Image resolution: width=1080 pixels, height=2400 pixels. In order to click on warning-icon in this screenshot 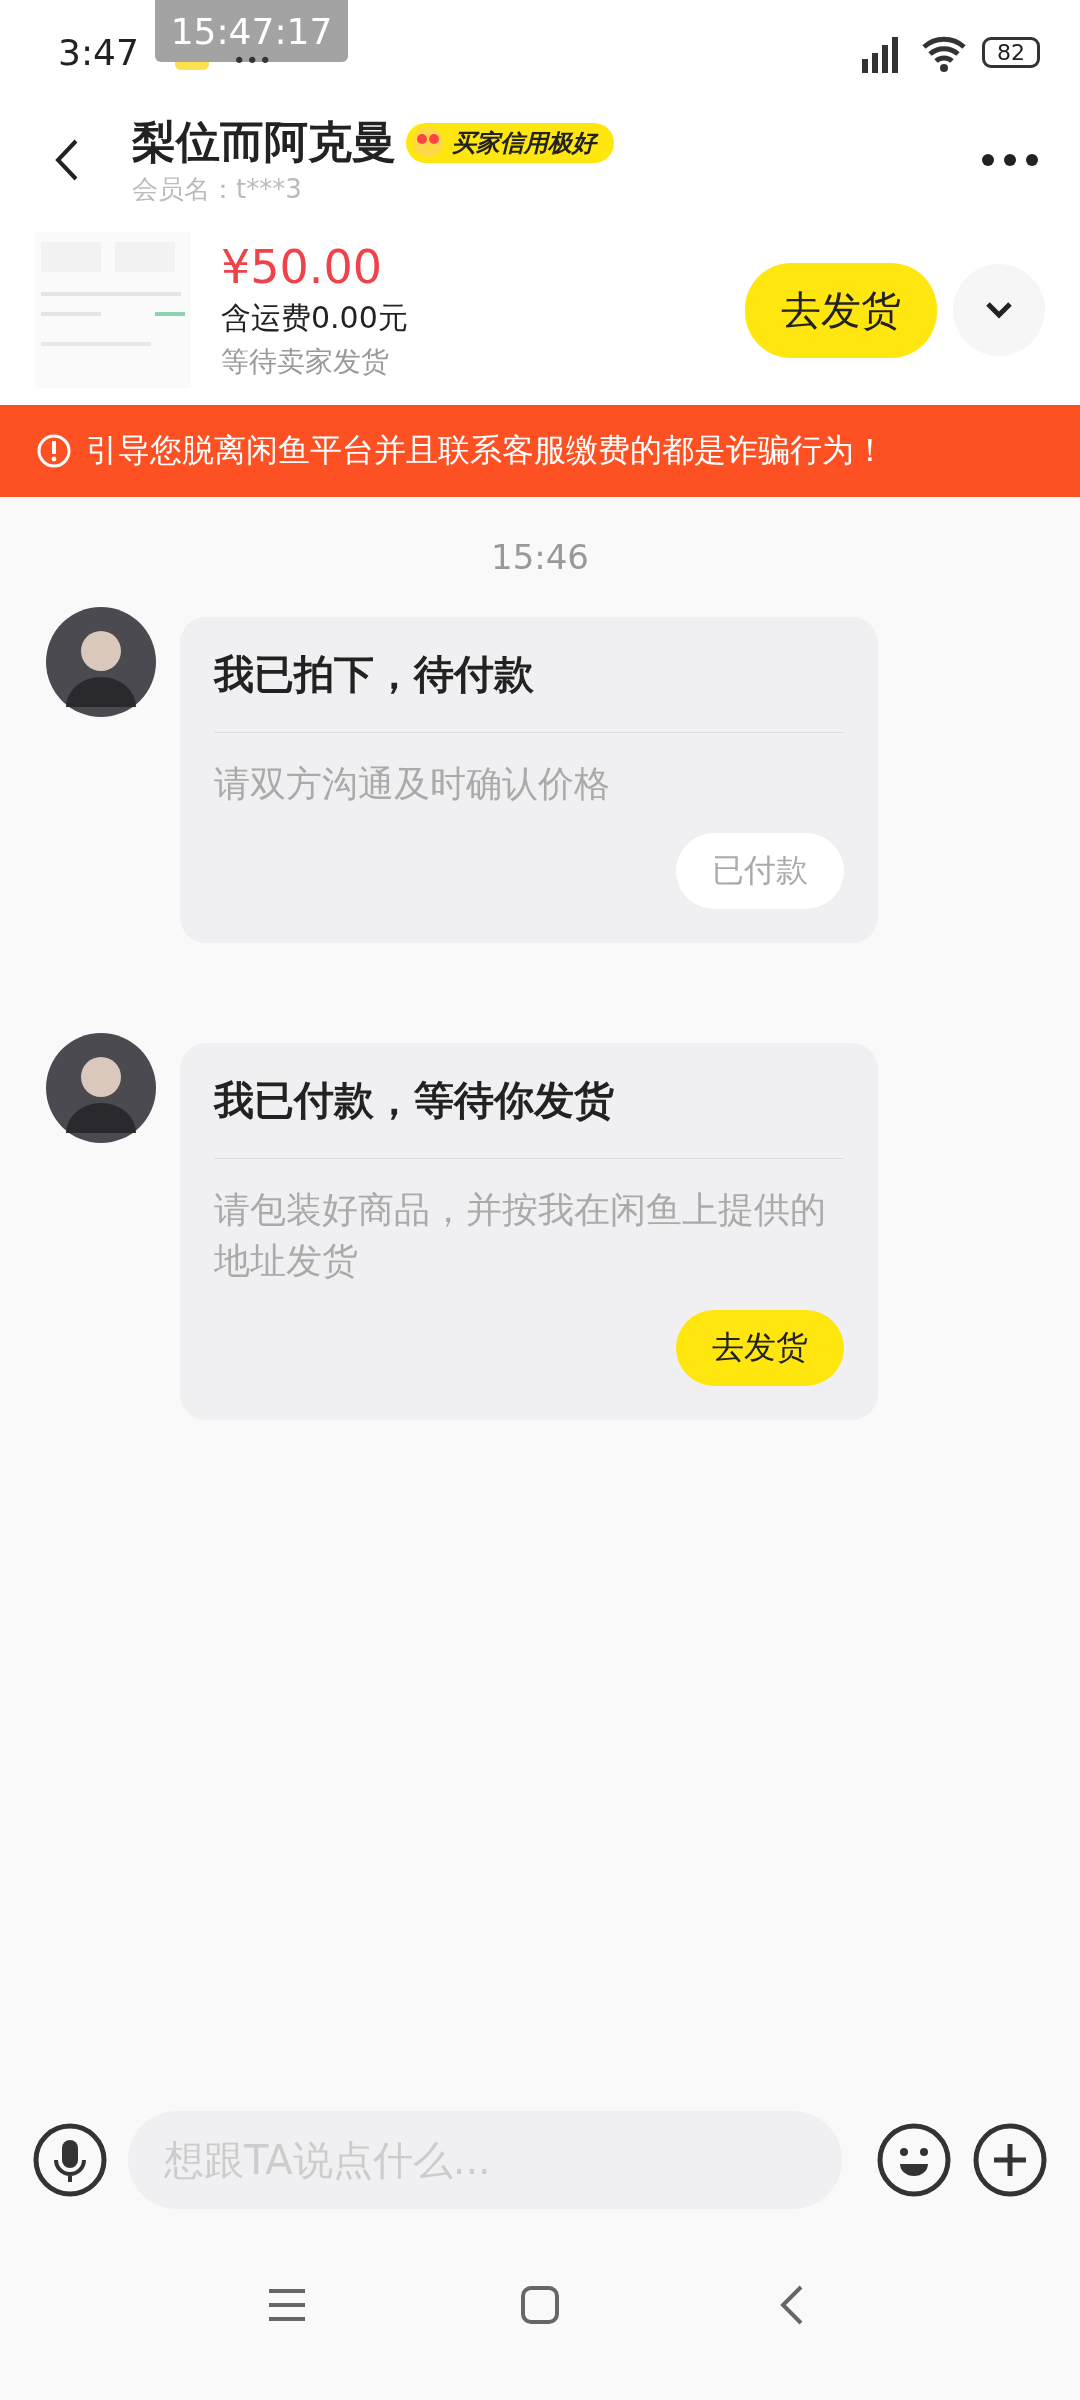, I will do `click(54, 451)`.